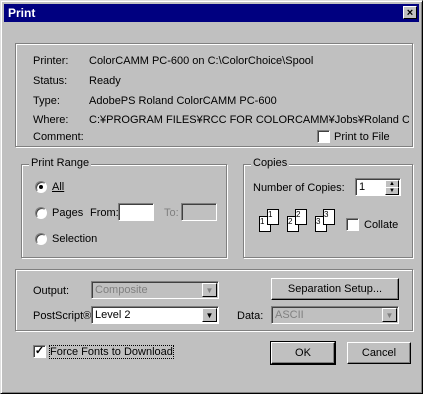 This screenshot has width=423, height=394. Describe the element at coordinates (270, 163) in the screenshot. I see `copies-legend: Copies` at that location.